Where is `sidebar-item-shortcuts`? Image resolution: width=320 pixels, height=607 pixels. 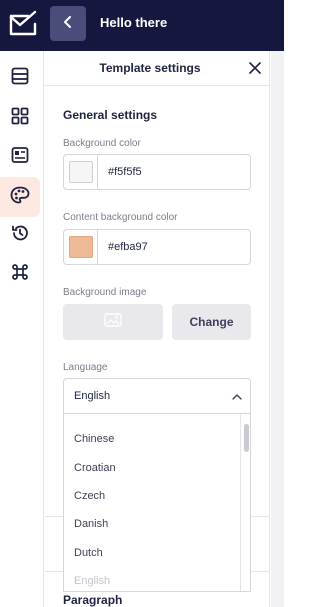
sidebar-item-shortcuts is located at coordinates (20, 274).